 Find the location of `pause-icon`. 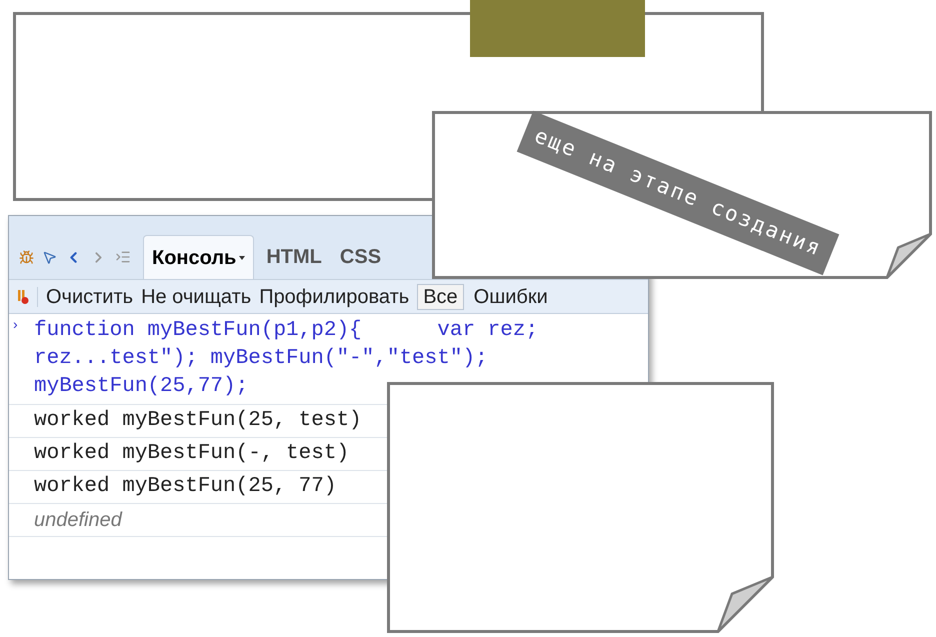

pause-icon is located at coordinates (23, 296).